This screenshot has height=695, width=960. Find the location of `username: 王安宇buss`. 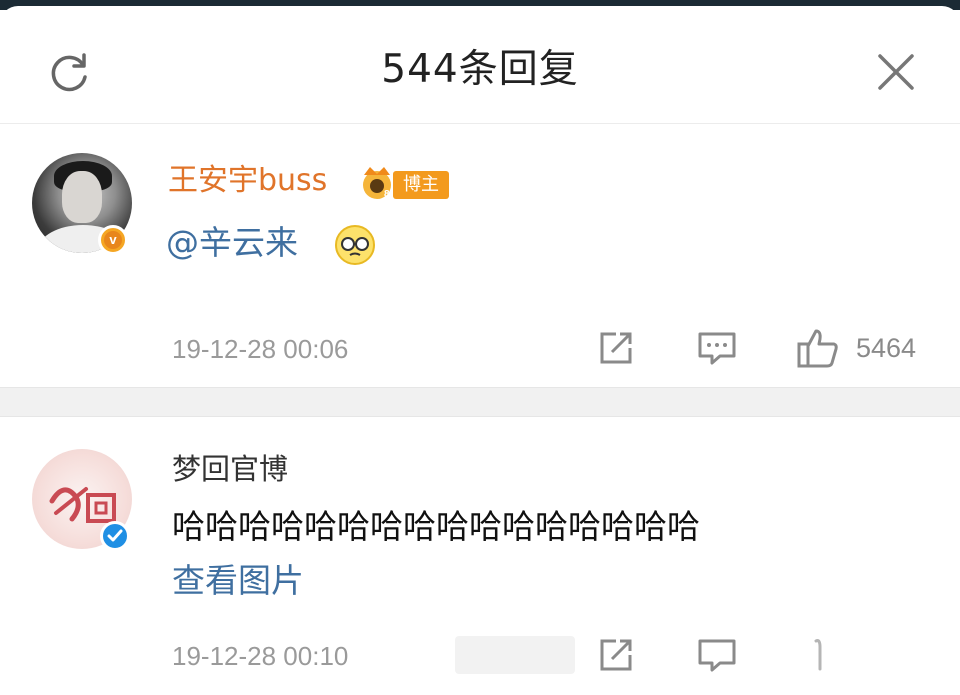

username: 王安宇buss is located at coordinates (247, 181).